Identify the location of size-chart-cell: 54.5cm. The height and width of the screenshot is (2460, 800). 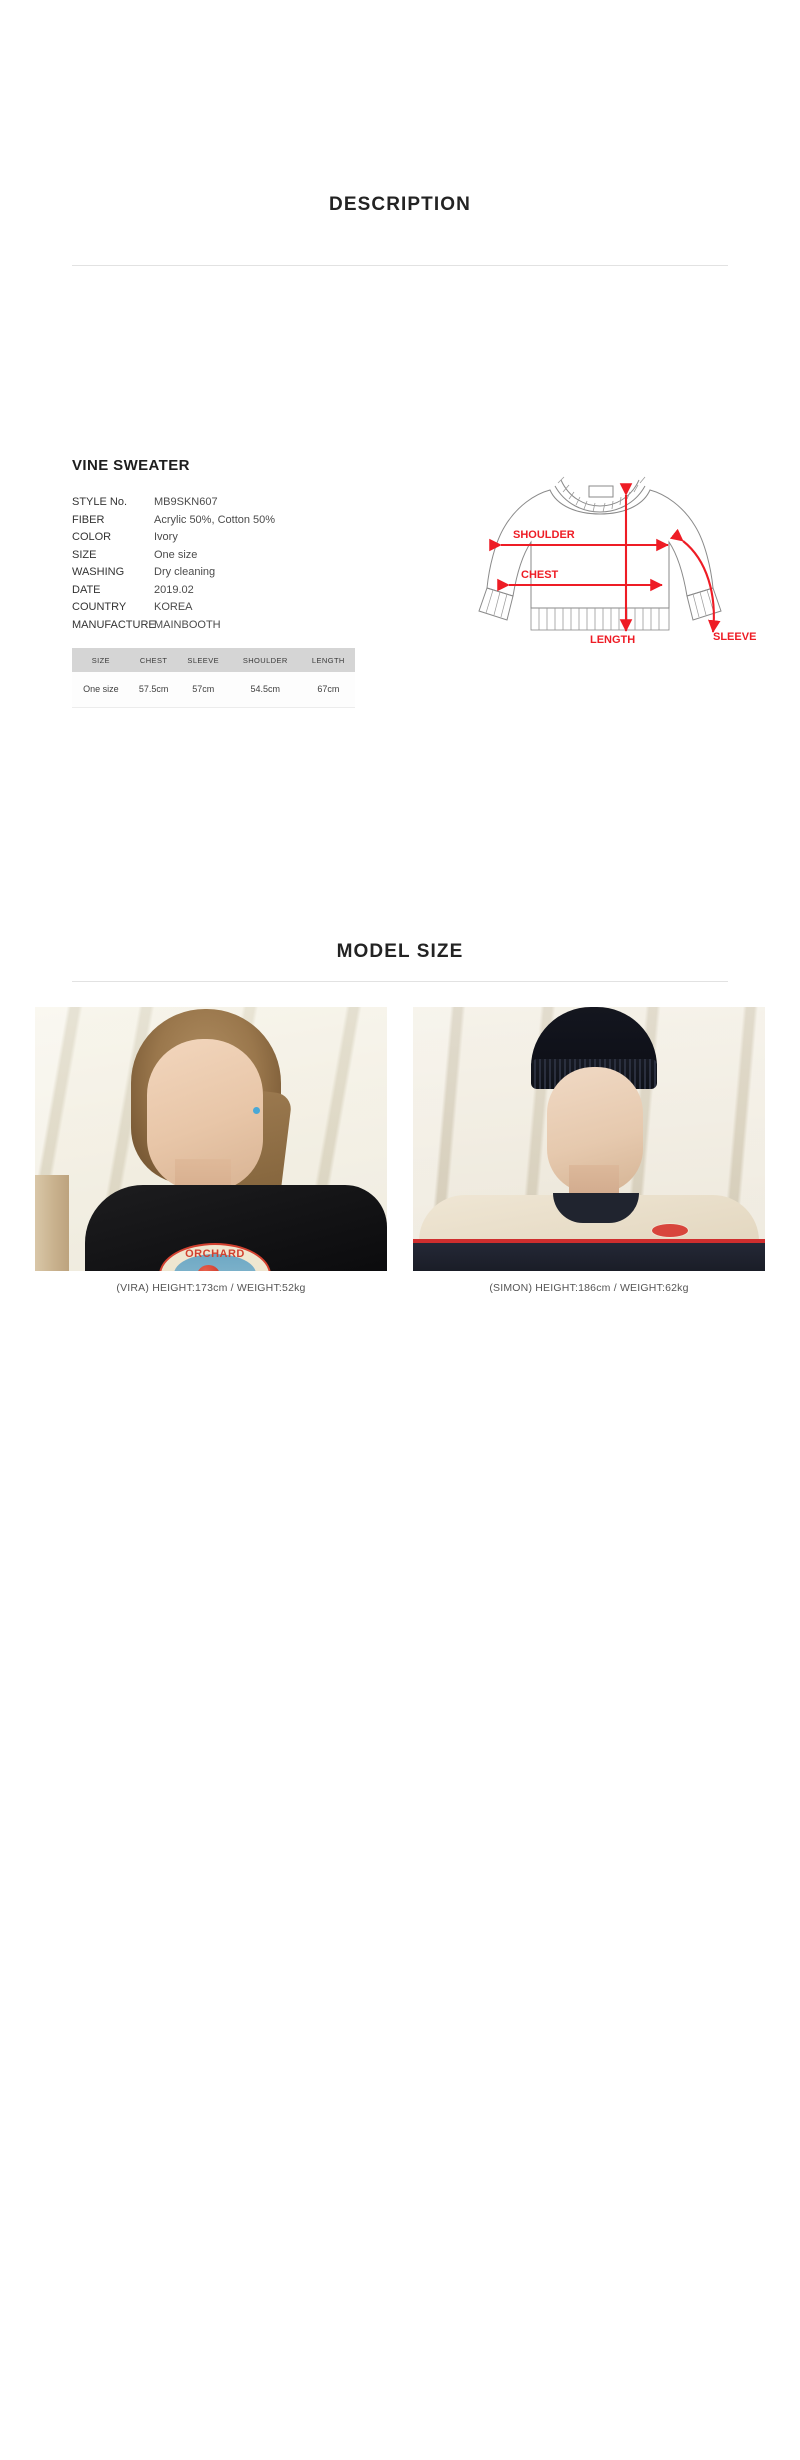
(265, 690).